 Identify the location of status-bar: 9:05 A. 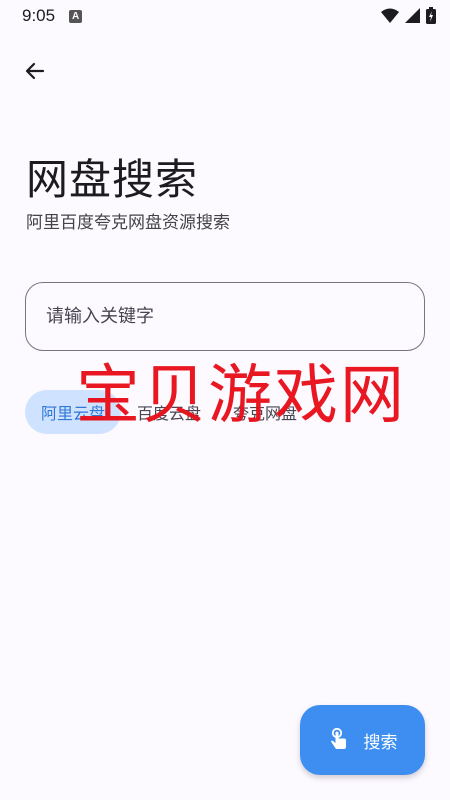
(225, 16).